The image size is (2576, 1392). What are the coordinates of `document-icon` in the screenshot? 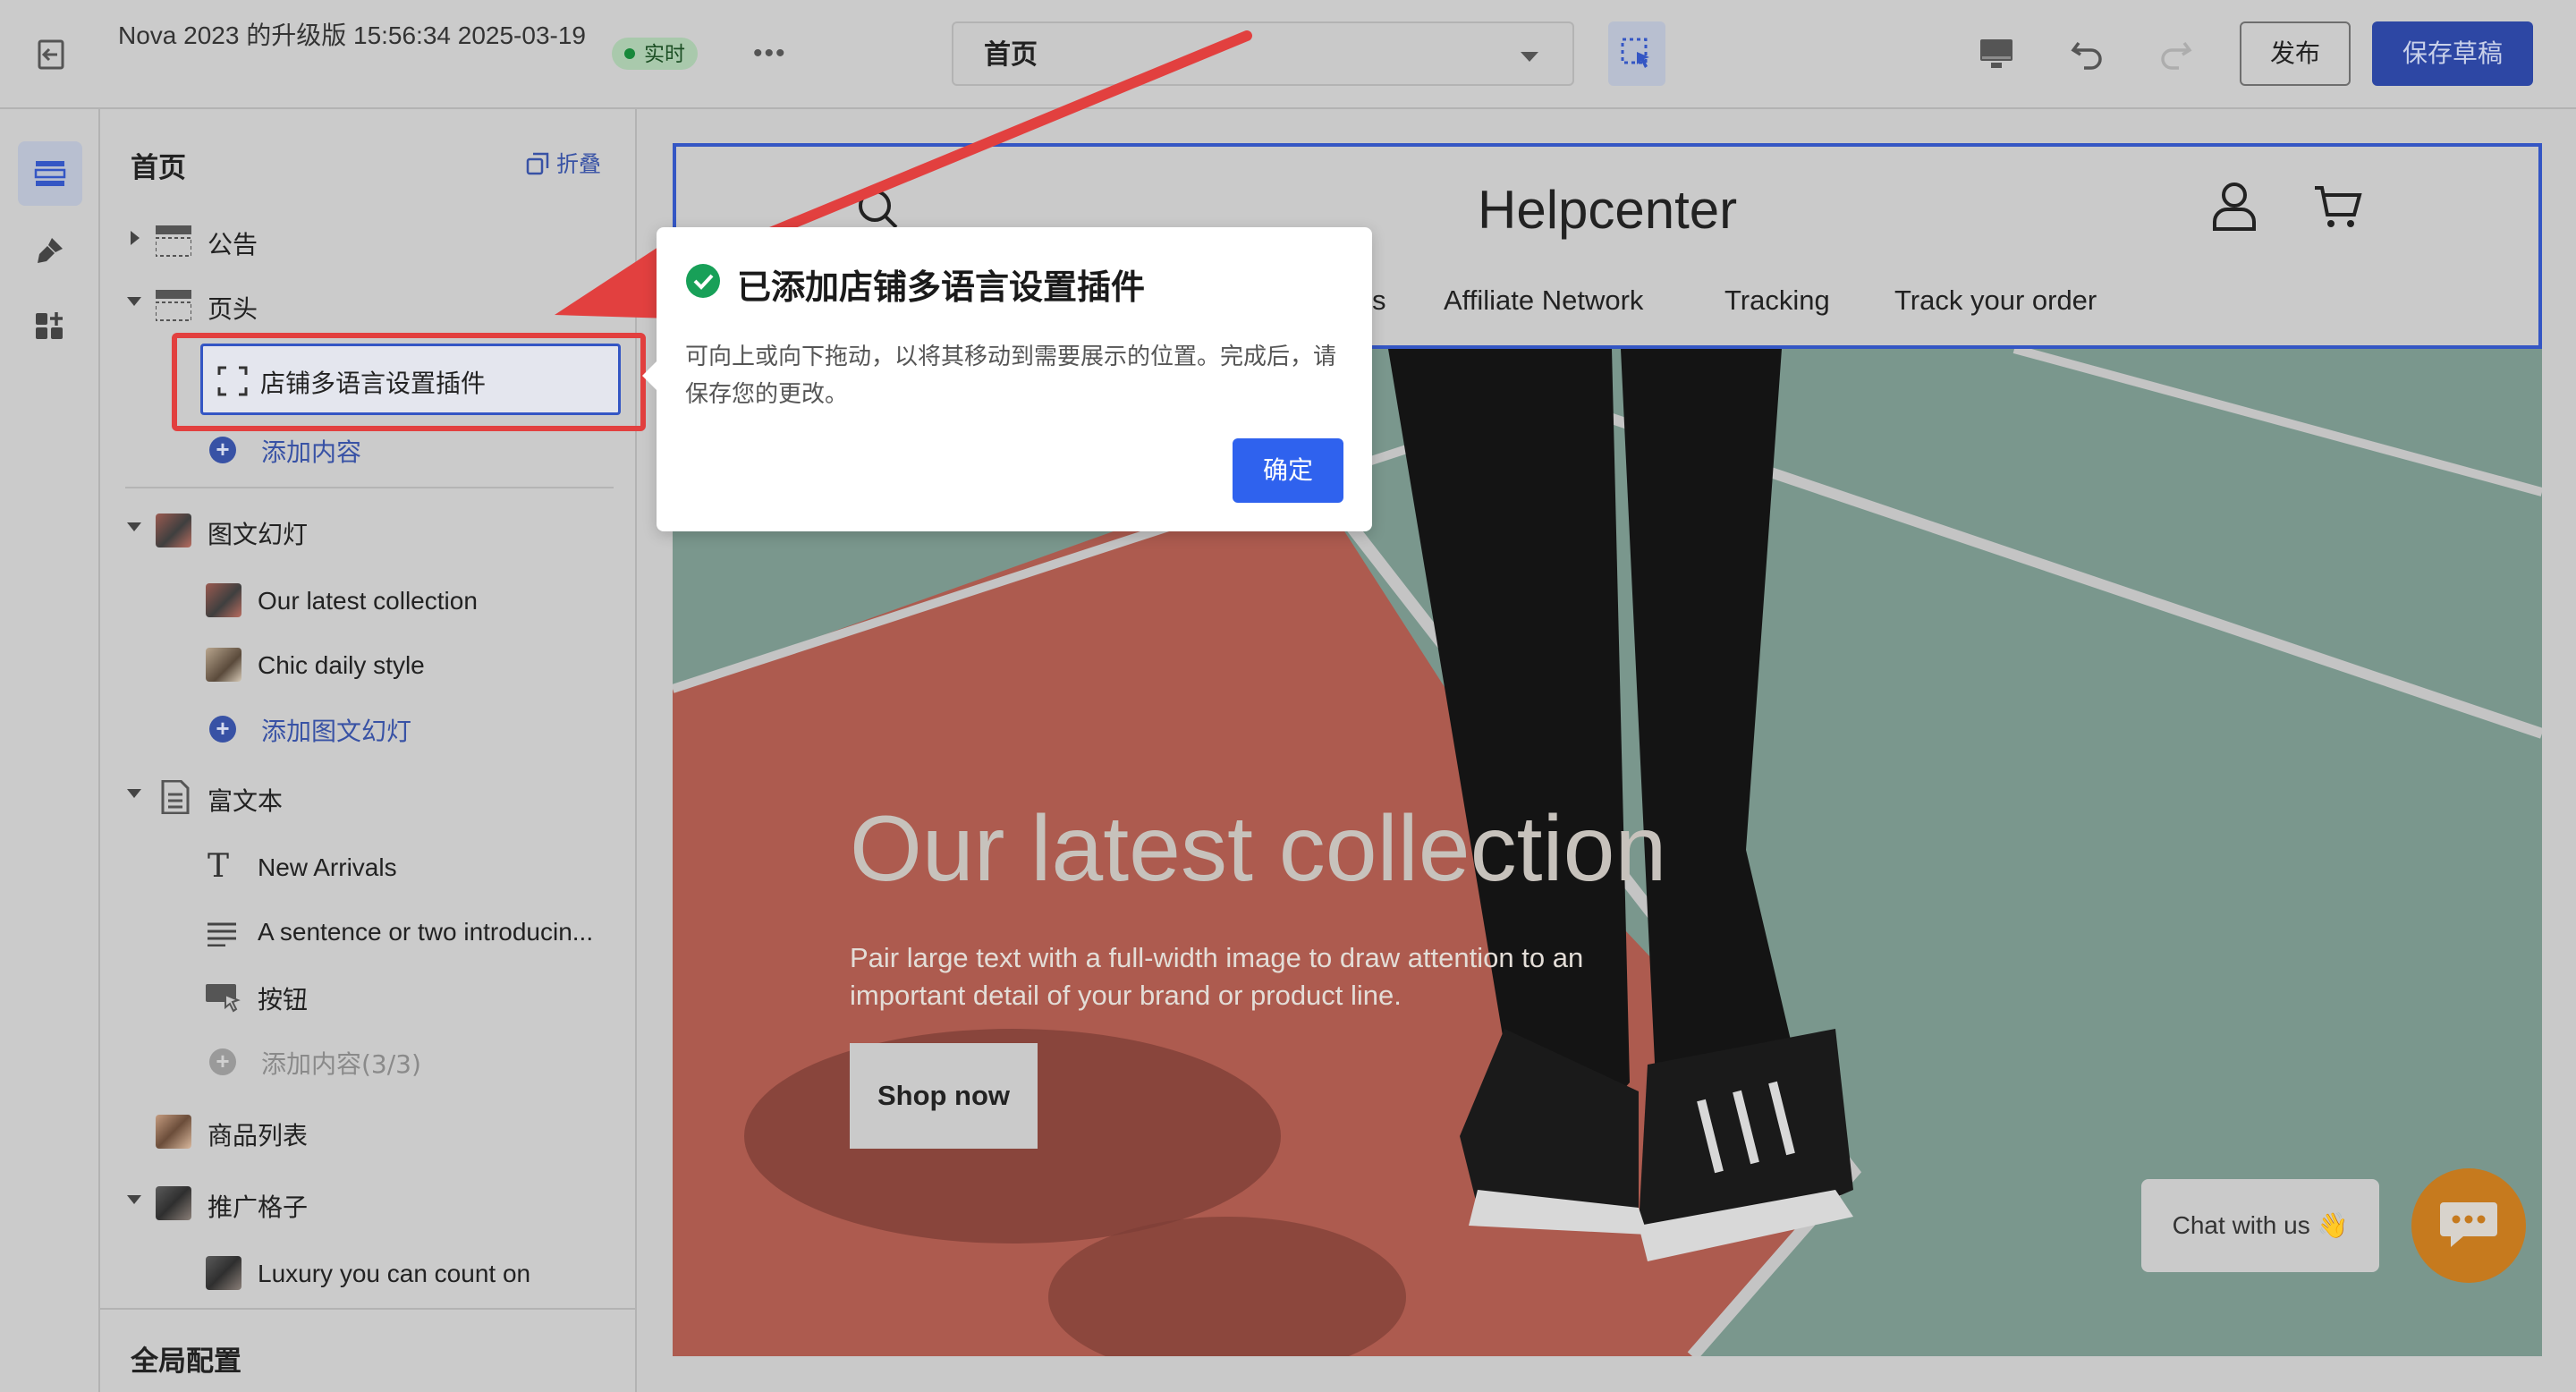 It's located at (175, 797).